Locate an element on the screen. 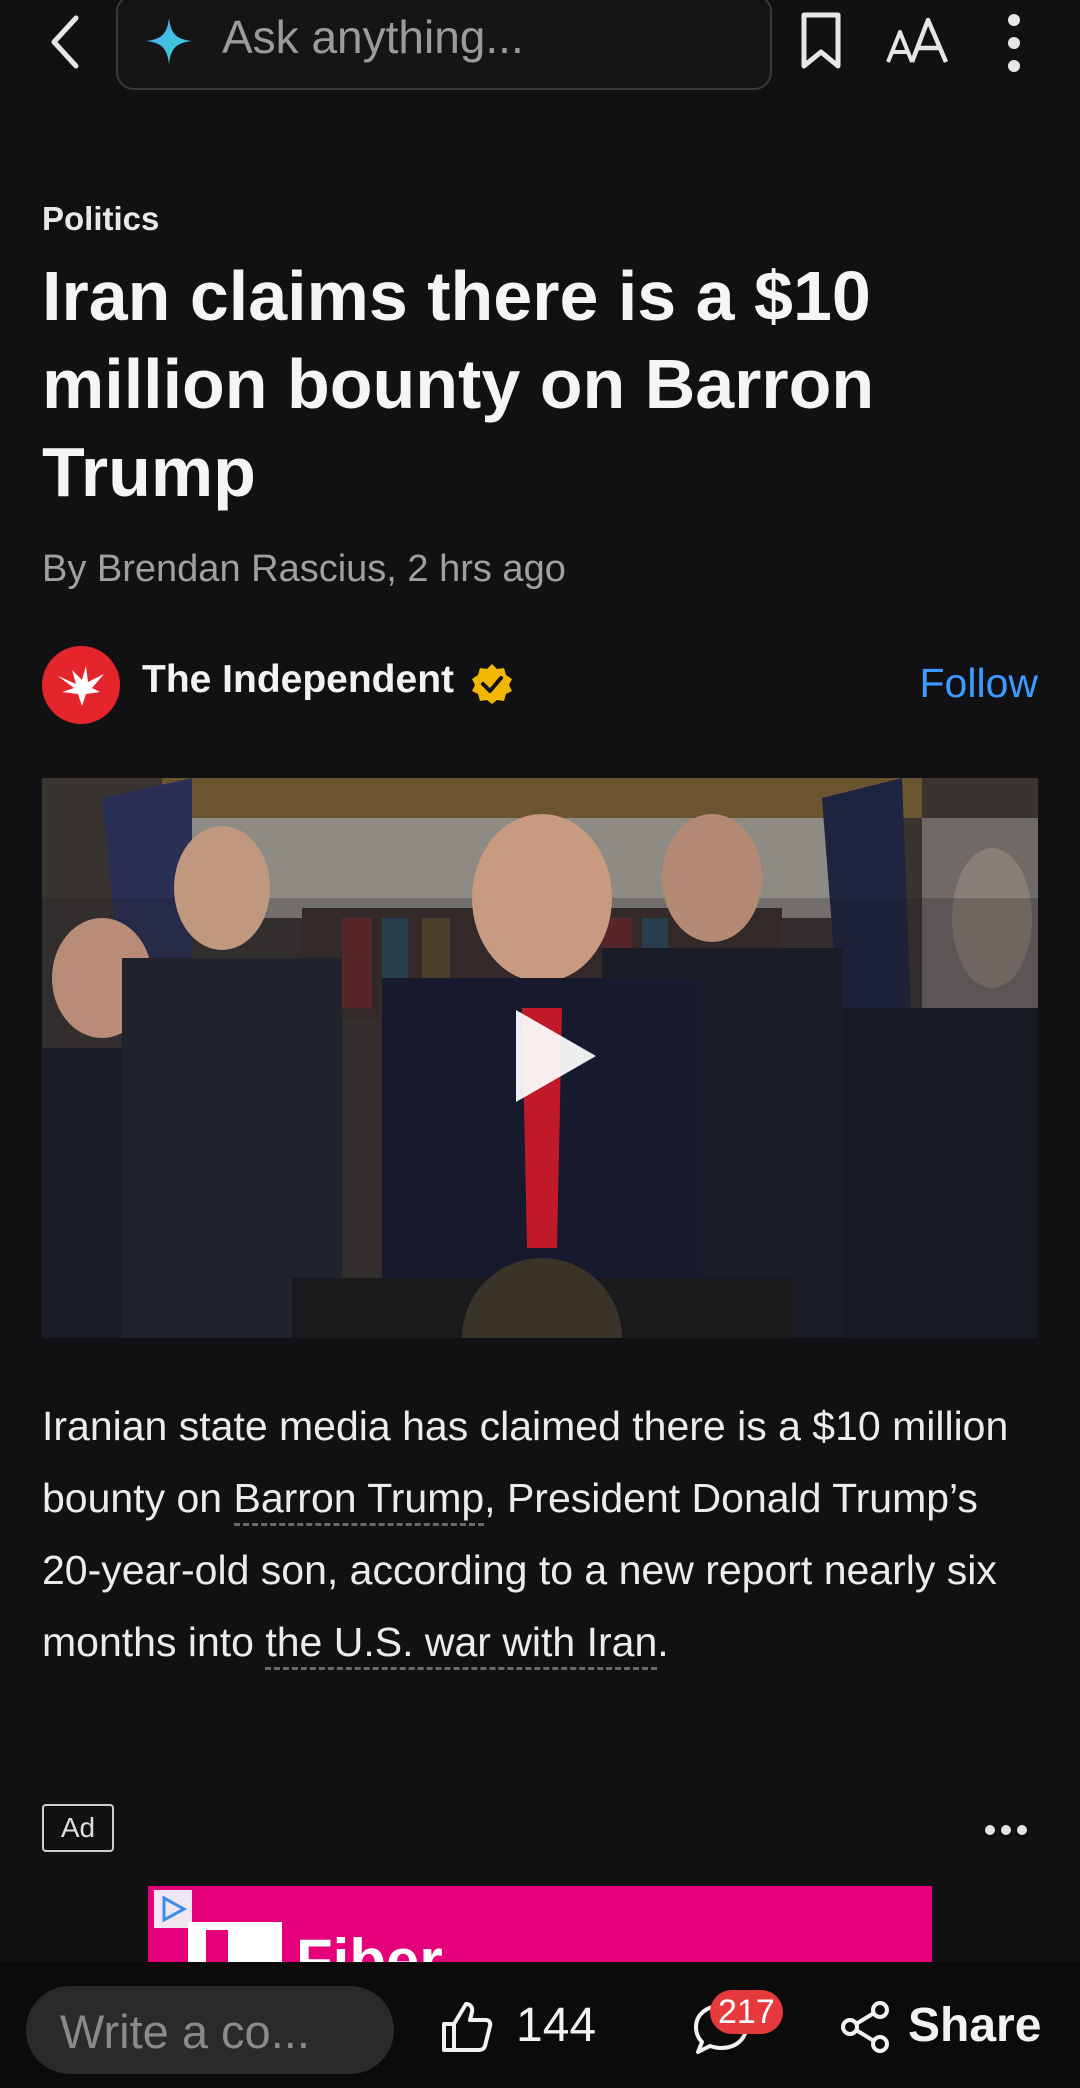 The height and width of the screenshot is (2088, 1080). eagle-logo-icon is located at coordinates (81, 686).